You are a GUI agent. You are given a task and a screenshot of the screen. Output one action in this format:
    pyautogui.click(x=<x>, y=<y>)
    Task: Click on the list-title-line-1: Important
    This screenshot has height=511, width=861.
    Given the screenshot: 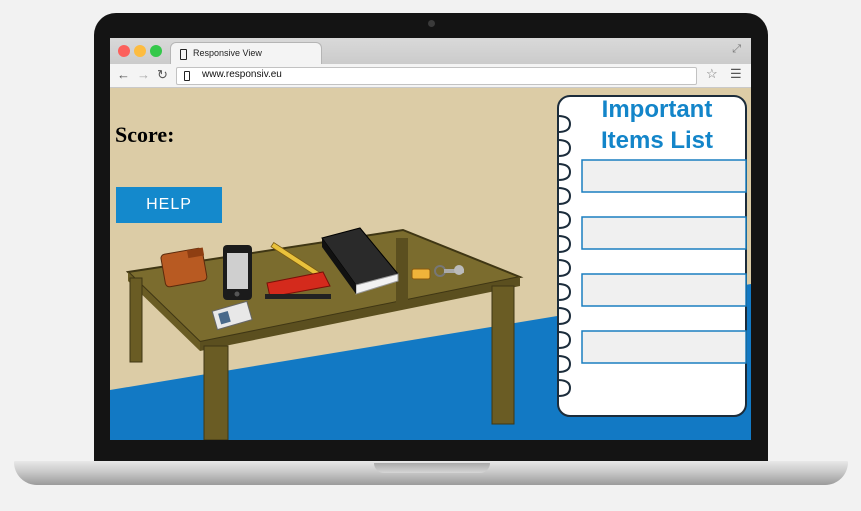 What is the action you would take?
    pyautogui.click(x=657, y=109)
    